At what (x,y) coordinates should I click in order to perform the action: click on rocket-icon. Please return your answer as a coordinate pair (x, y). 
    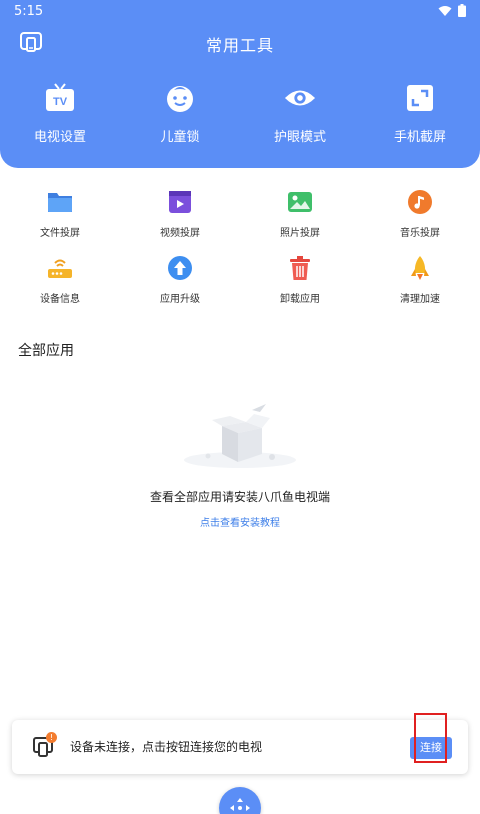
    Looking at the image, I should click on (420, 268).